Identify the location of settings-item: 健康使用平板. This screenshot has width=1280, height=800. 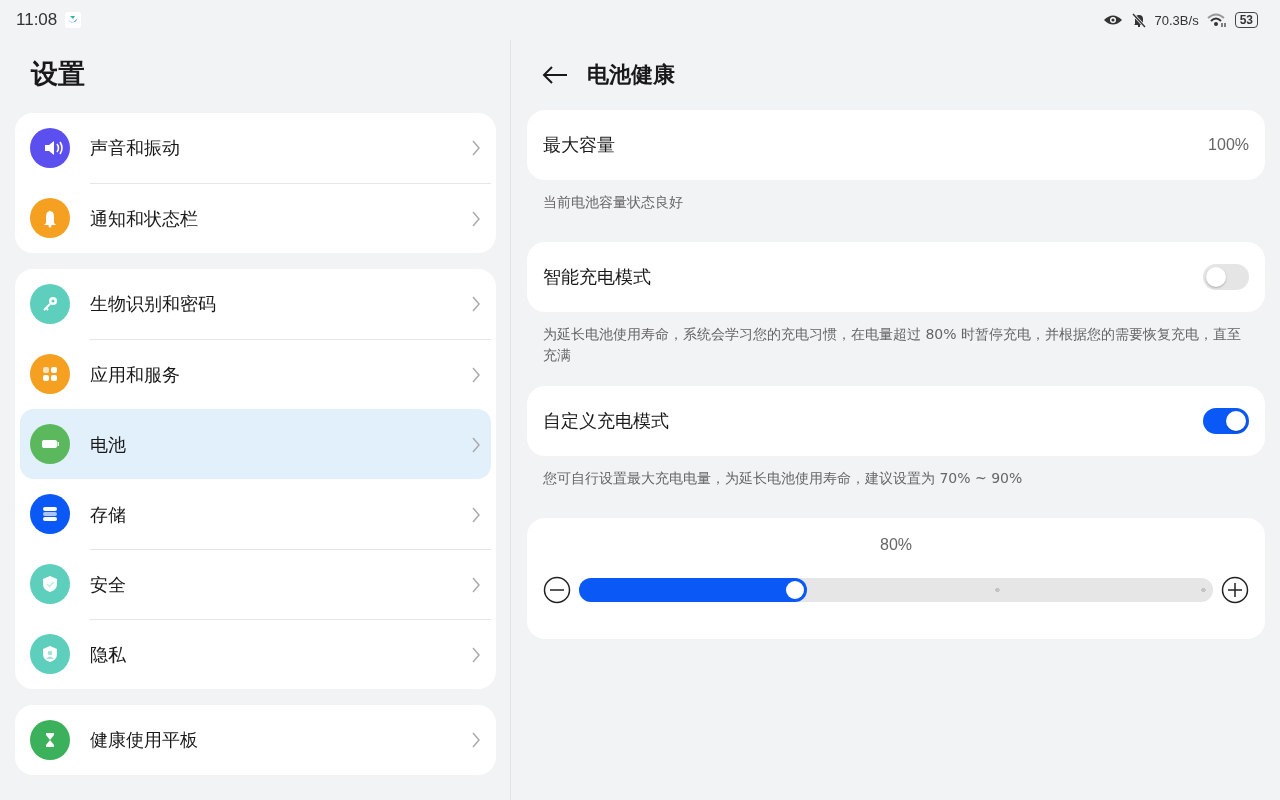
(255, 740).